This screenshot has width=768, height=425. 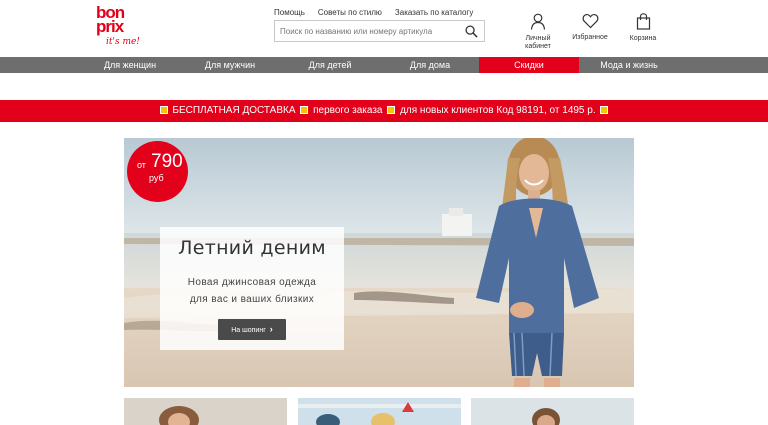 I want to click on shop-now-button: На шопинг ›, so click(x=252, y=329).